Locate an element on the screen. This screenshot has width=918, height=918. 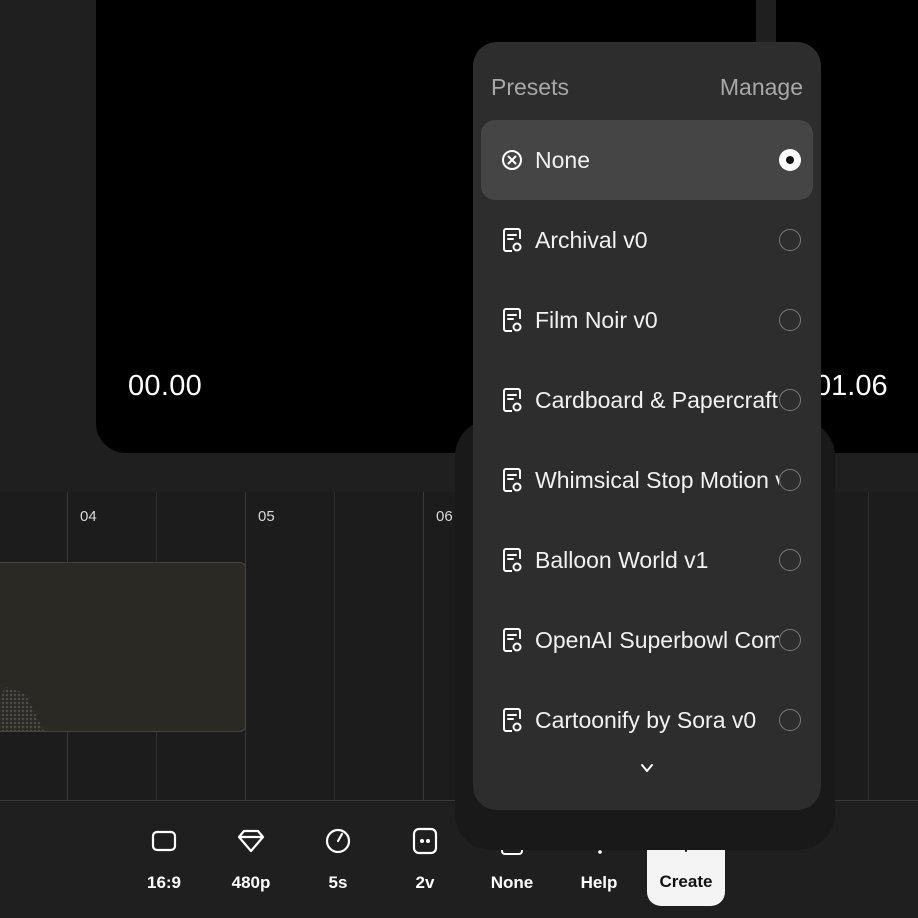
x-circle-icon is located at coordinates (512, 160).